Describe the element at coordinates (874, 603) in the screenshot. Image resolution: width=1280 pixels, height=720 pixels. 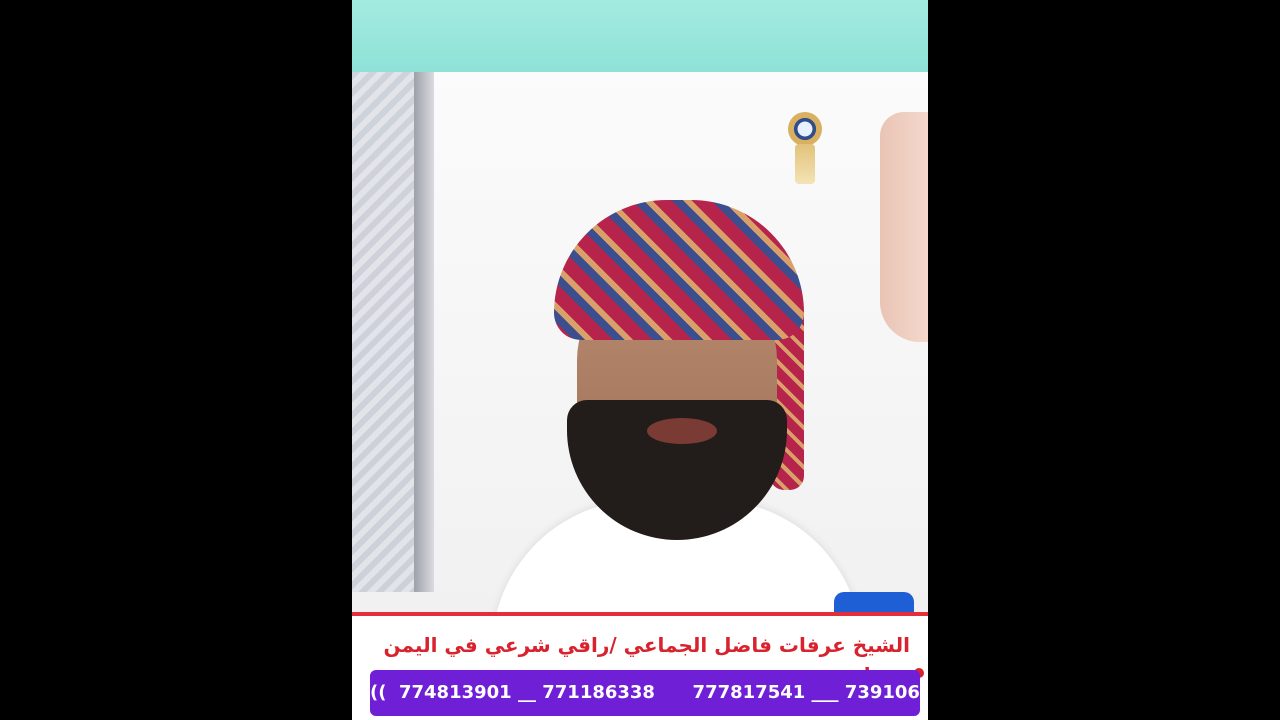
I see `blue-tab` at that location.